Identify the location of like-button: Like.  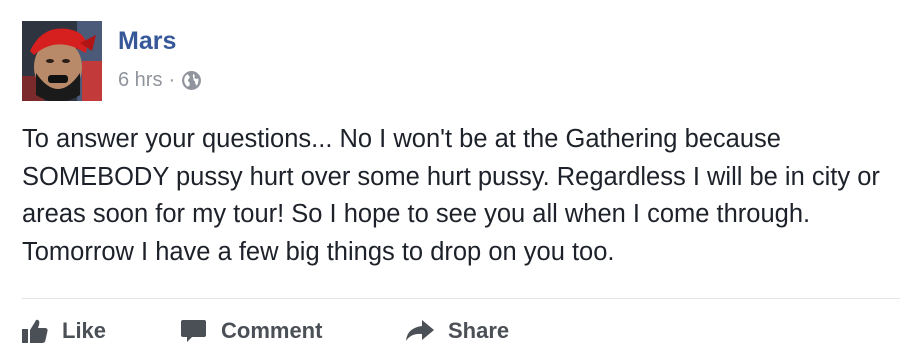
(101, 331).